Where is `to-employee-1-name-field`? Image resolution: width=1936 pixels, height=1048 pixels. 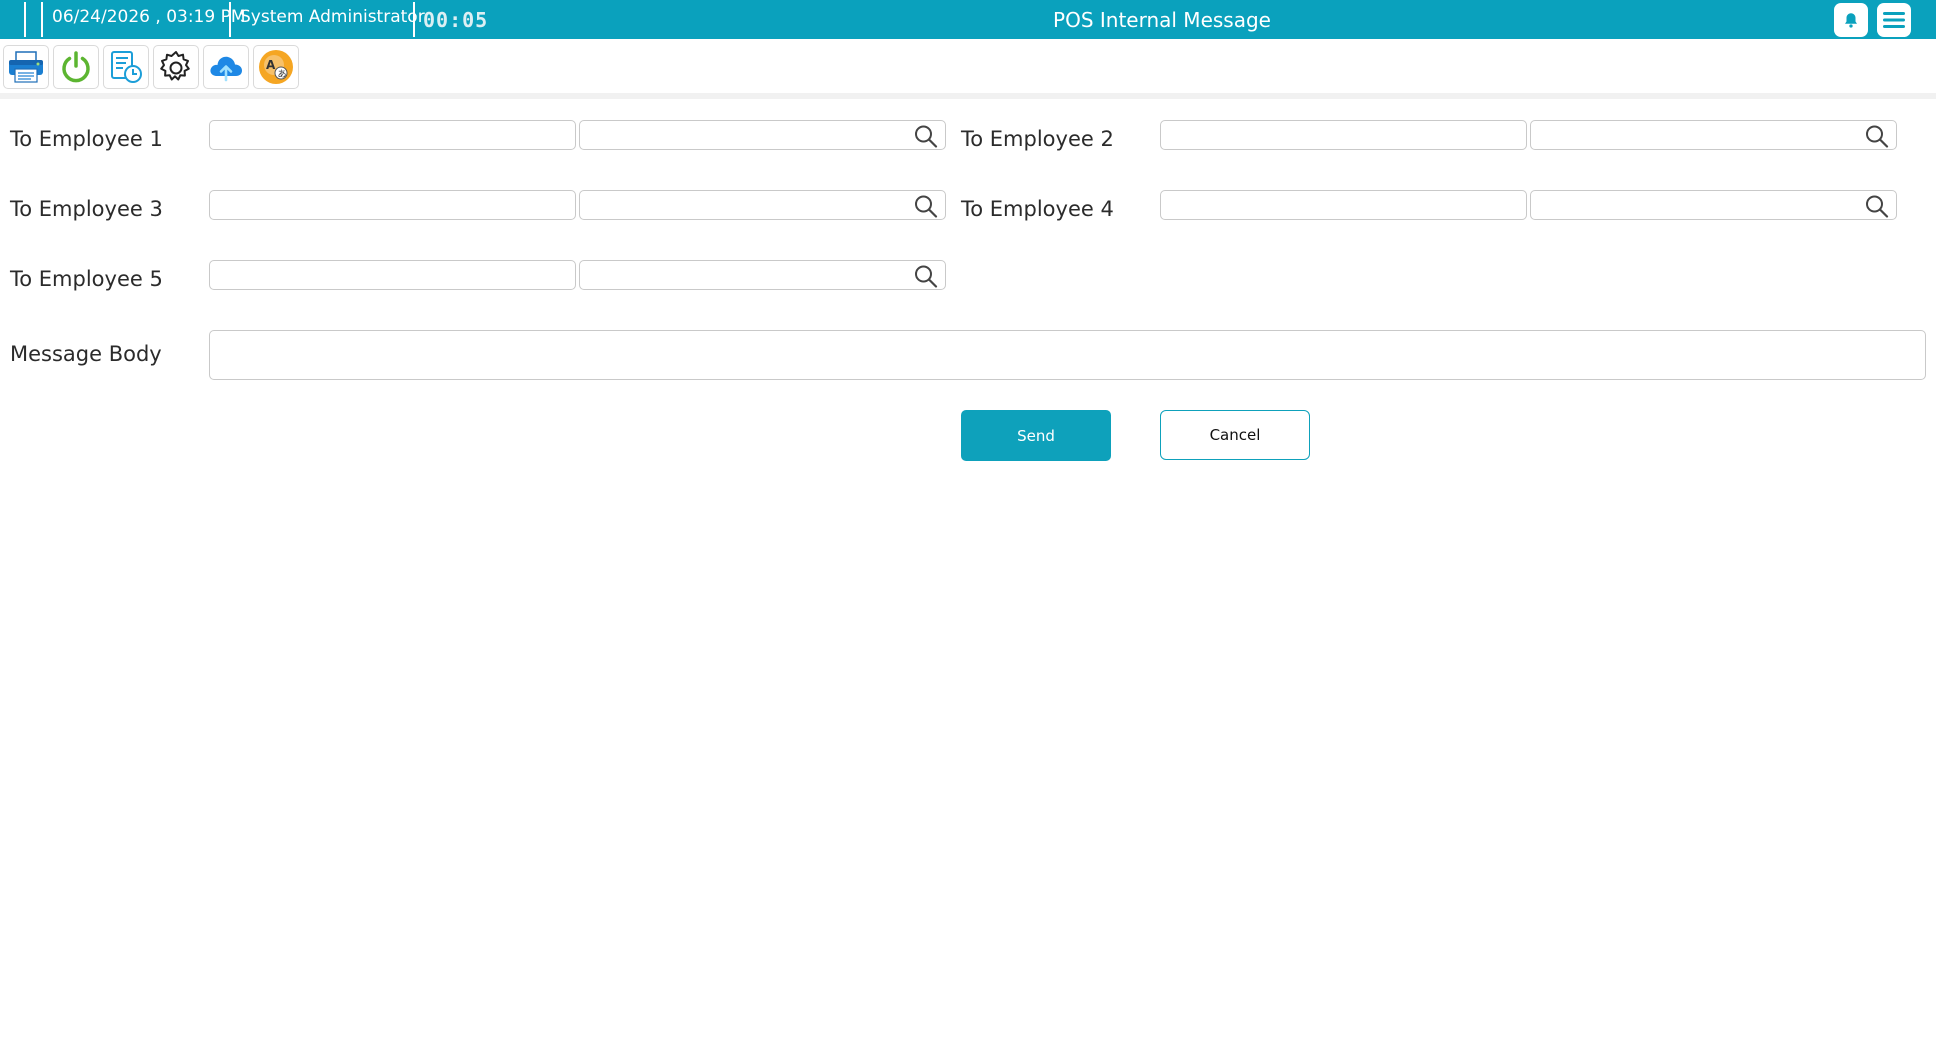 to-employee-1-name-field is located at coordinates (762, 135).